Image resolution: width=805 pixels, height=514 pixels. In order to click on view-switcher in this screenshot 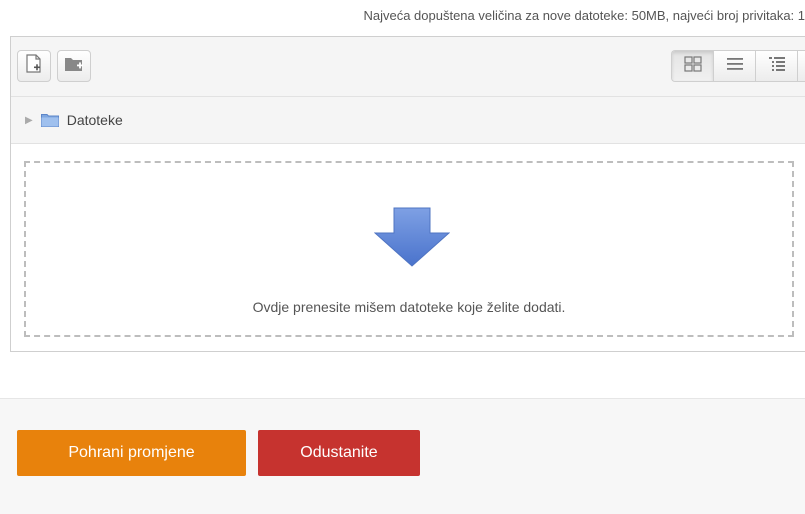, I will do `click(738, 66)`.